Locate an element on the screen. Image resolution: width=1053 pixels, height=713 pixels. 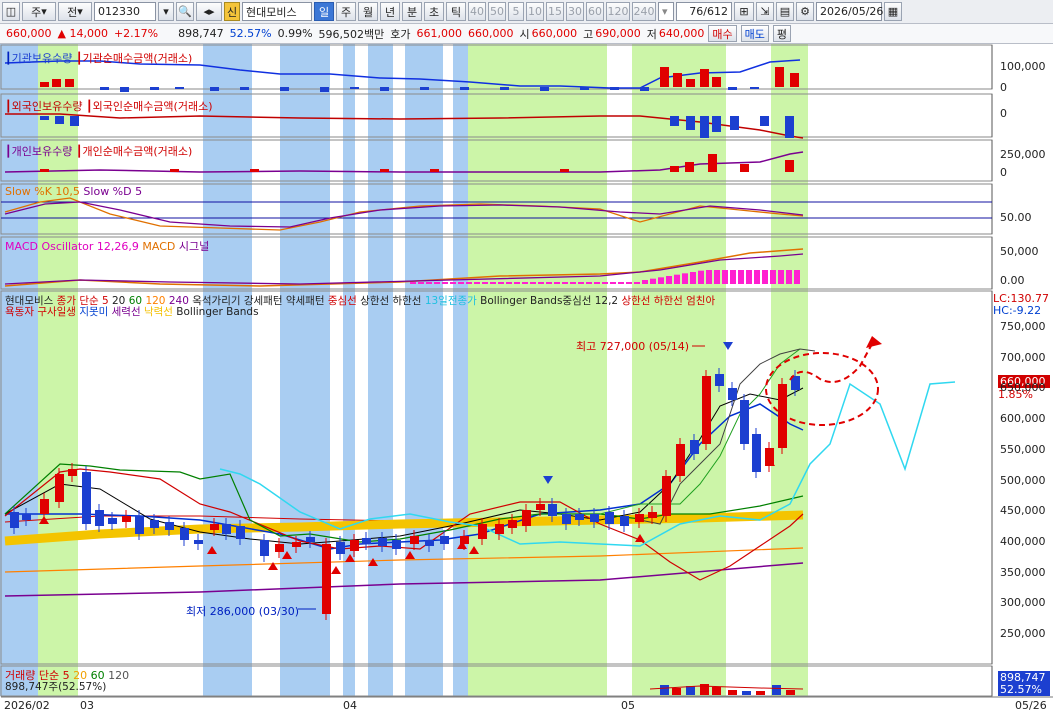
macd-tick-0: 0.00 is located at coordinates (1012, 280).